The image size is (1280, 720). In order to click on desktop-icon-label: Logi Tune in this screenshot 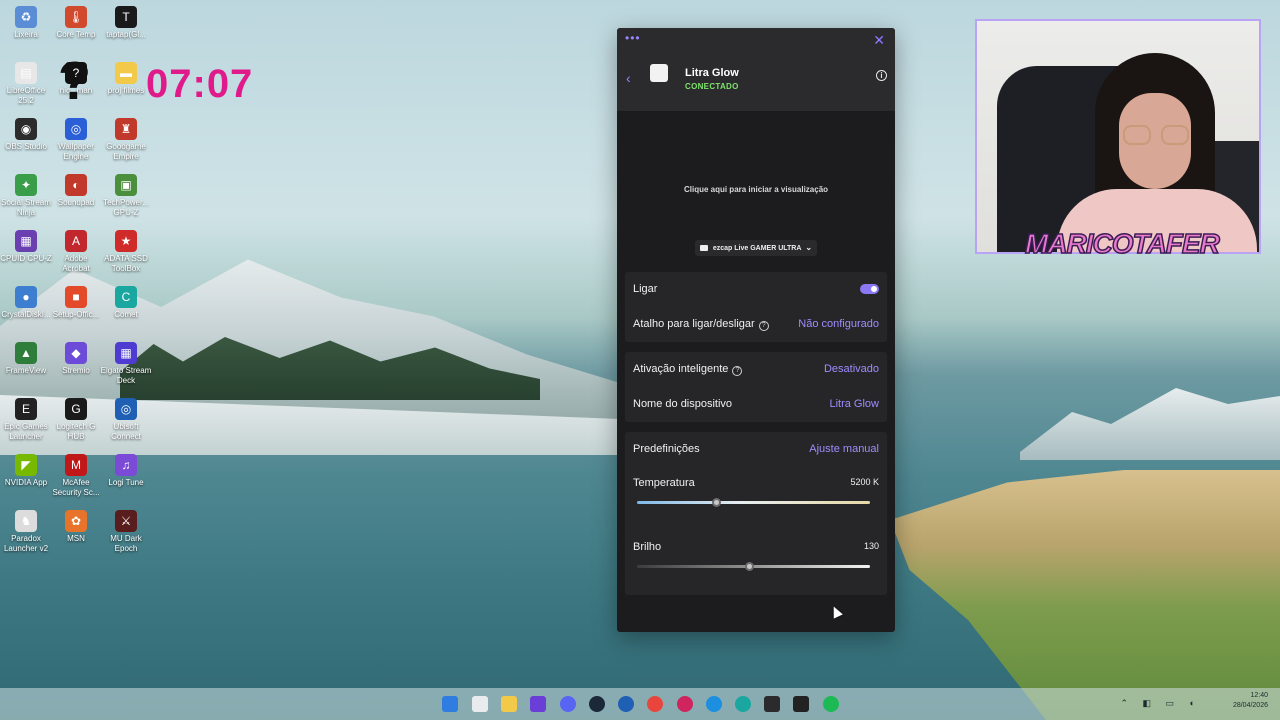, I will do `click(126, 482)`.